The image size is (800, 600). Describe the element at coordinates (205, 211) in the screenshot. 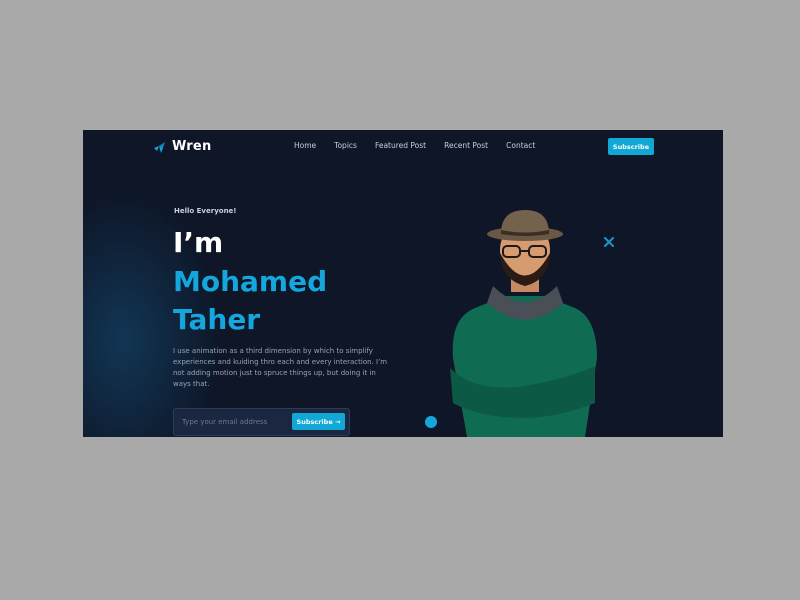

I see `greeting: Hello Everyone!` at that location.